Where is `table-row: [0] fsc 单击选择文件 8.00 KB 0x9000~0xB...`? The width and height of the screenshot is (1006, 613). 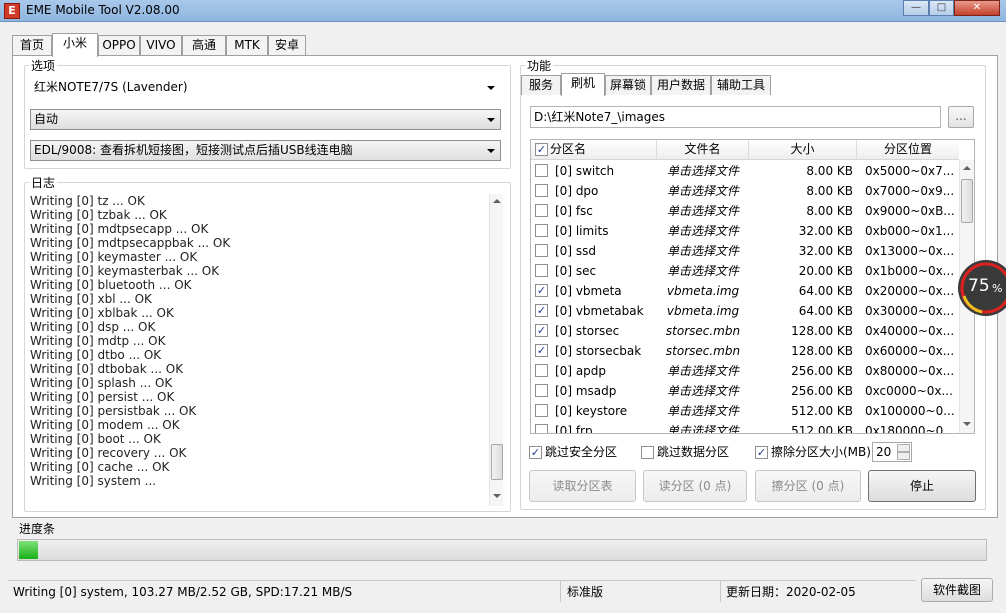 table-row: [0] fsc 单击选择文件 8.00 KB 0x9000~0xB... is located at coordinates (745, 211).